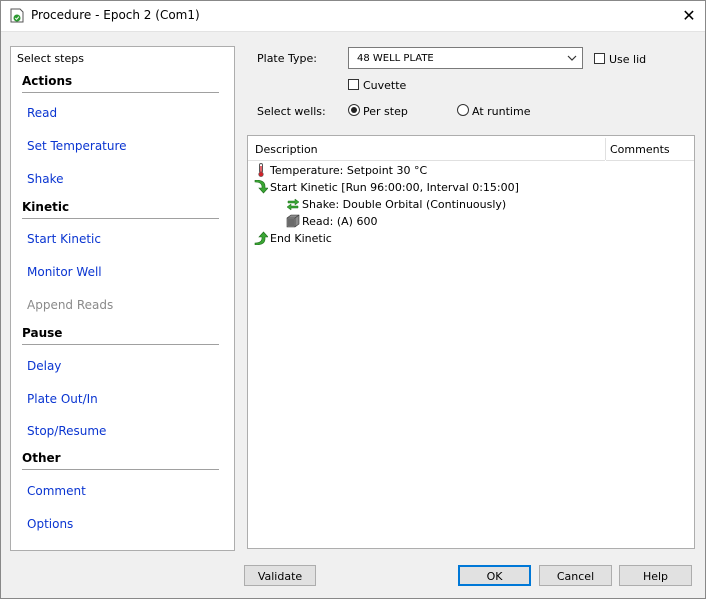 This screenshot has width=706, height=599. Describe the element at coordinates (62, 399) in the screenshot. I see `step-plate-out-in: Plate Out/In` at that location.